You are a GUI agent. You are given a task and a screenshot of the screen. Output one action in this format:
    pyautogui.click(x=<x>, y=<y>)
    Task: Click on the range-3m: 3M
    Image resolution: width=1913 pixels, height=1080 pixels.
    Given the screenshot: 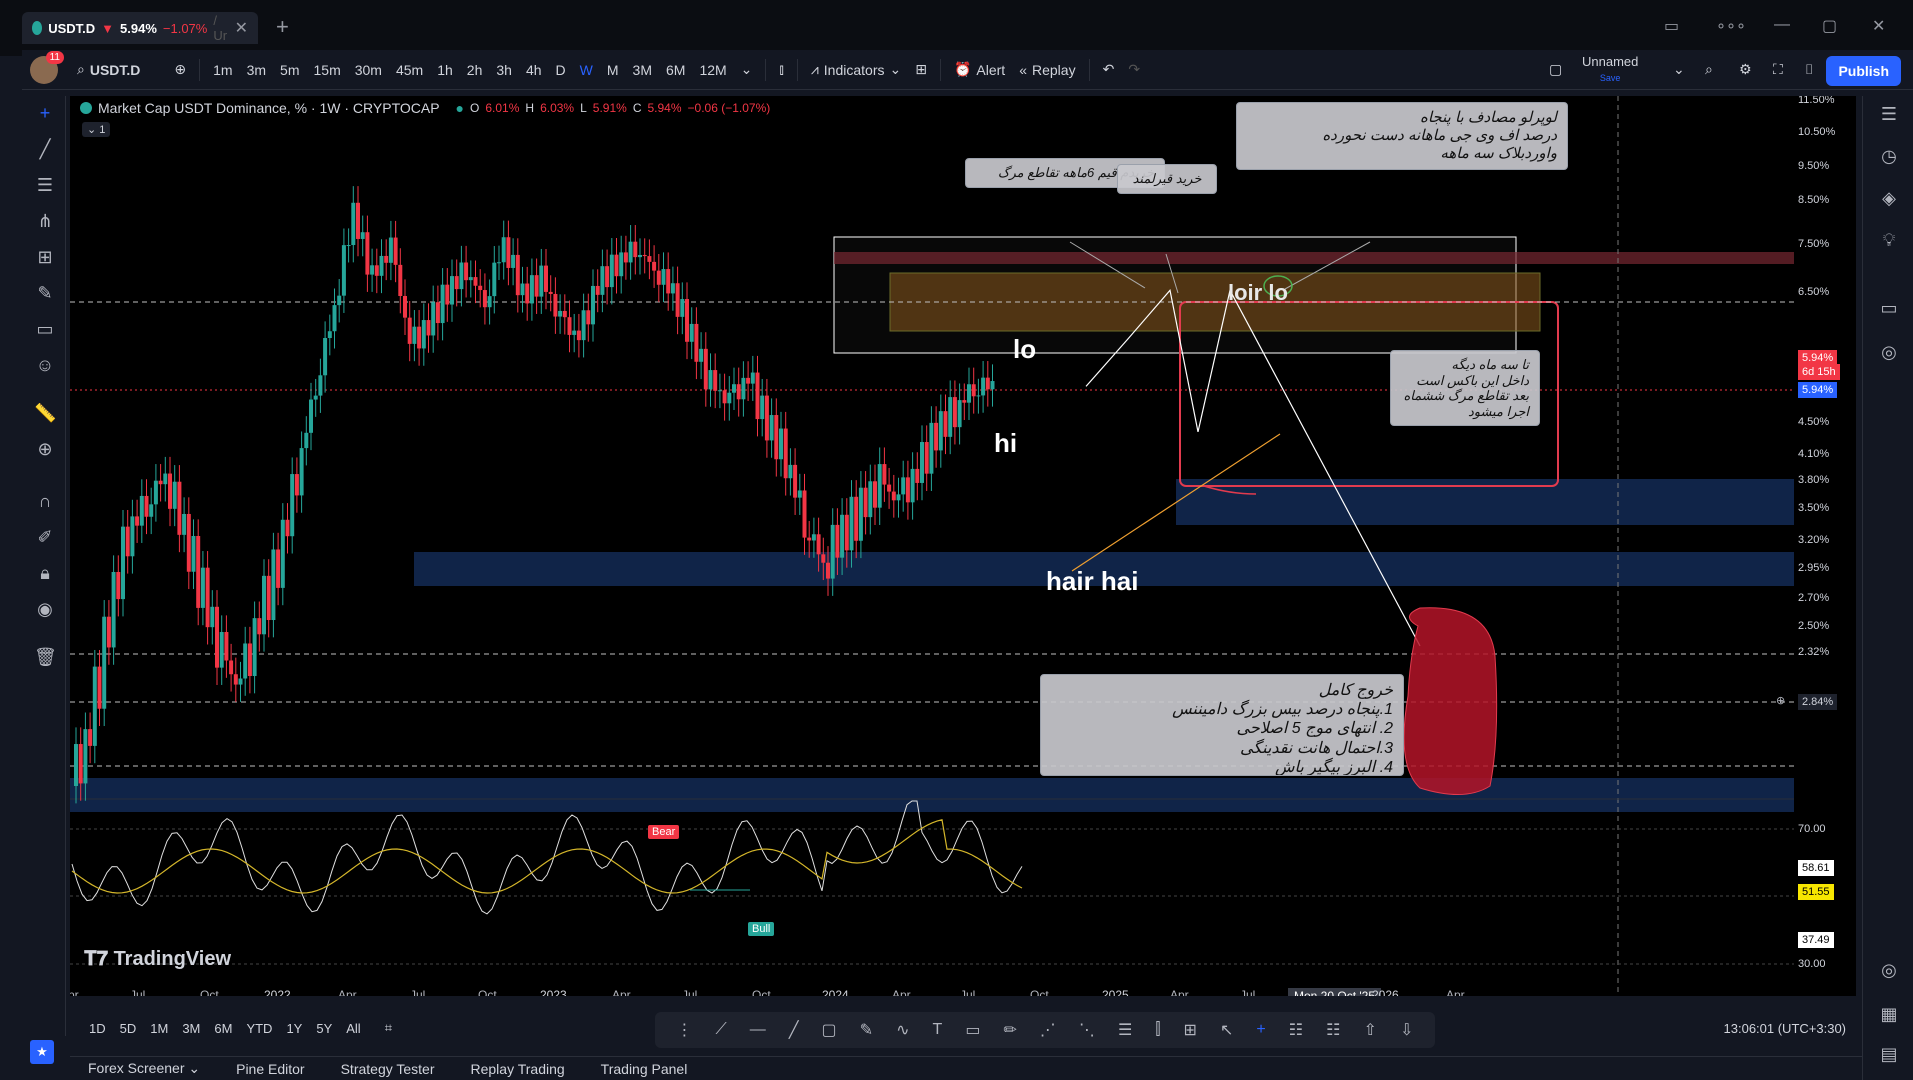 What is the action you would take?
    pyautogui.click(x=191, y=1028)
    